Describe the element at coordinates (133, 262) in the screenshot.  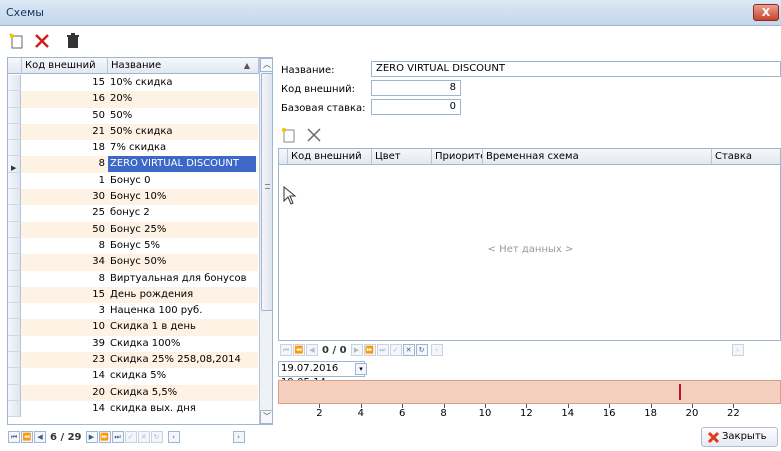
I see `table-row: 34 Бонус 50%` at that location.